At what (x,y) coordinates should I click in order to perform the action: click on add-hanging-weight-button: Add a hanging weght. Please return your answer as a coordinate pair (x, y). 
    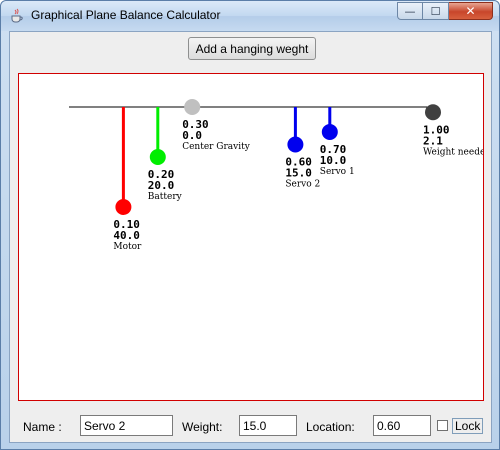
    Looking at the image, I should click on (252, 48).